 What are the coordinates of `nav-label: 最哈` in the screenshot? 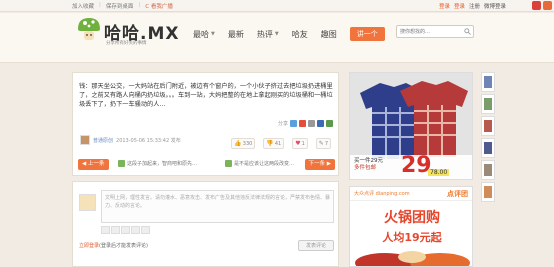 It's located at (201, 34).